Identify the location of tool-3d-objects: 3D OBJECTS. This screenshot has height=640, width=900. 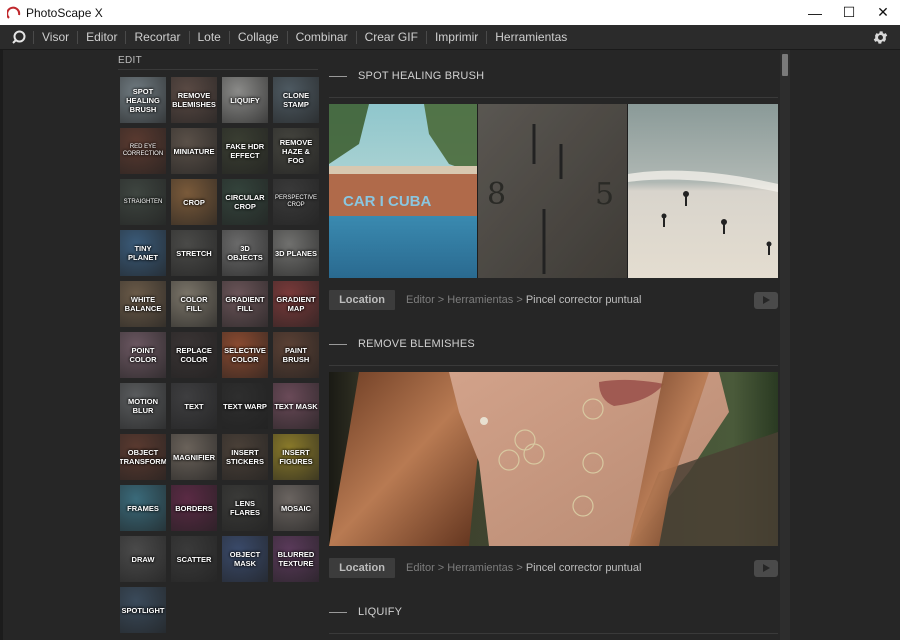
(245, 253).